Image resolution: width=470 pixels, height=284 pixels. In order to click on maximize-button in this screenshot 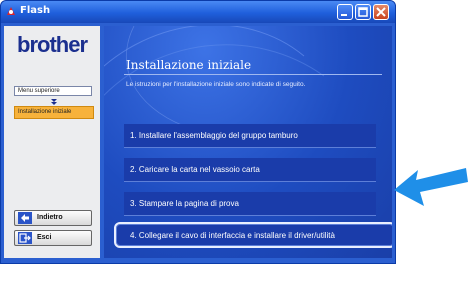, I will do `click(363, 12)`.